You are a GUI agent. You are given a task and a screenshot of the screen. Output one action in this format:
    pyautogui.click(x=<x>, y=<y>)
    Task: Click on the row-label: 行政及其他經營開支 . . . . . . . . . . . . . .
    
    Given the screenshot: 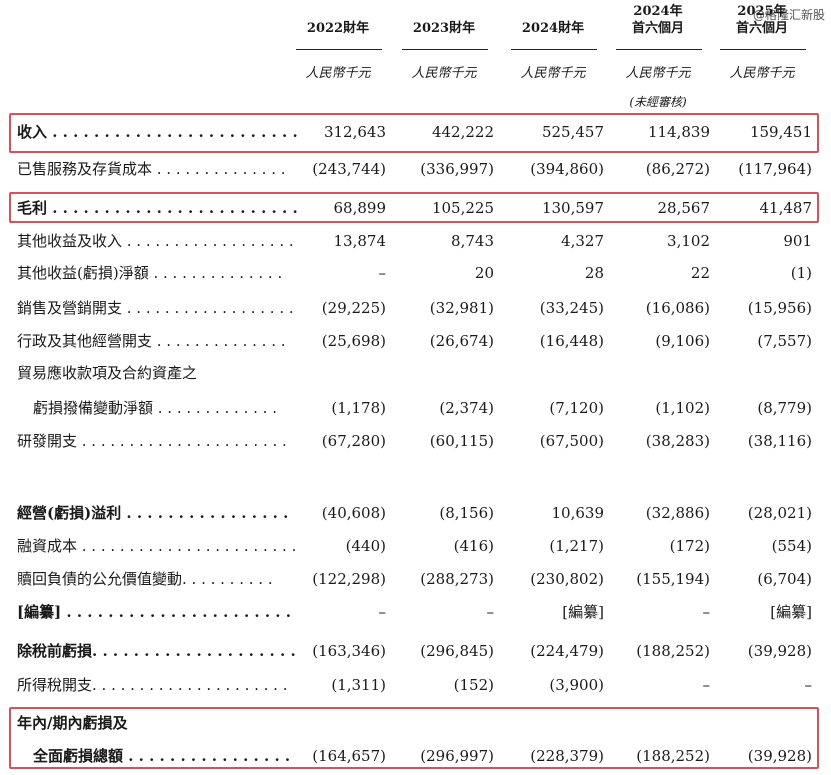 What is the action you would take?
    pyautogui.click(x=151, y=341)
    